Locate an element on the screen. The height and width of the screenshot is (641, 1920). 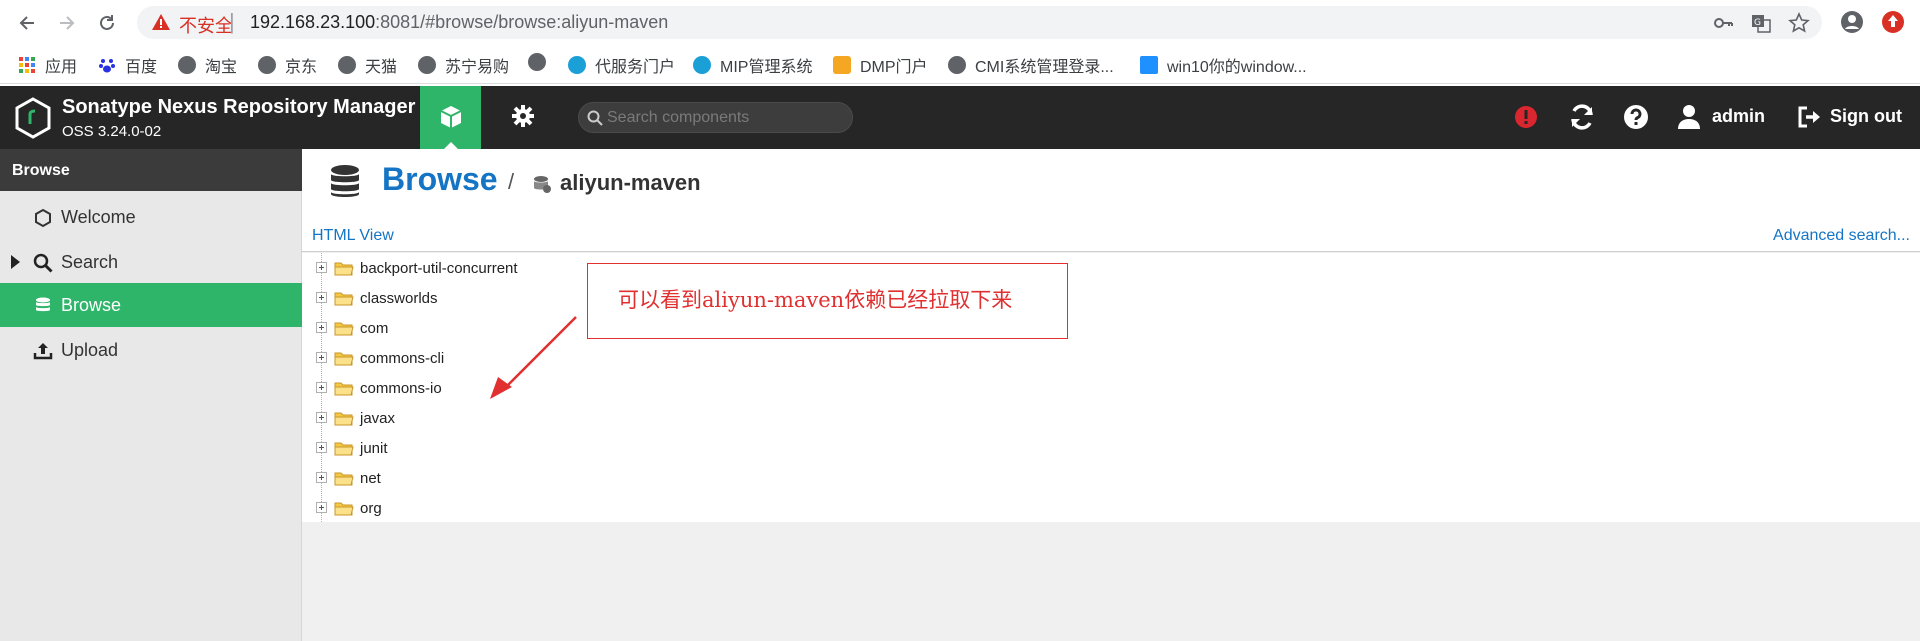
bookmark-label: DMP门户 is located at coordinates (894, 67).